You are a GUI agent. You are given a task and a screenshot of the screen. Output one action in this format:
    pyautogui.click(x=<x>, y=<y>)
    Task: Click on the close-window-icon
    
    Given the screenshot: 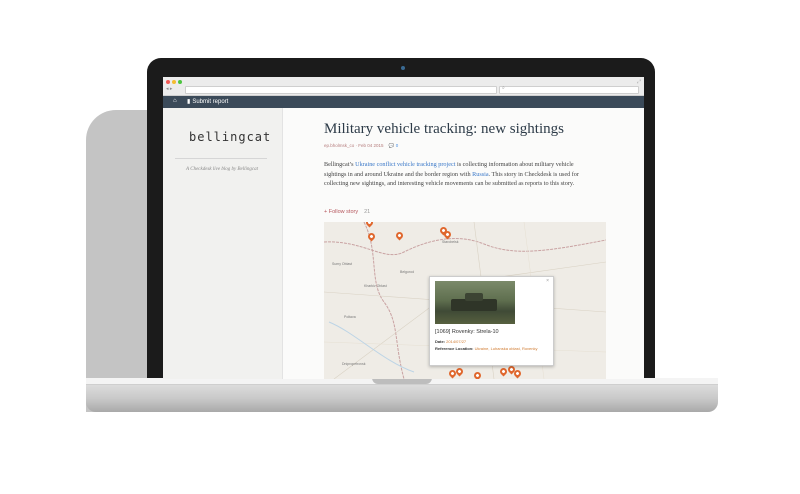 What is the action you would take?
    pyautogui.click(x=168, y=82)
    